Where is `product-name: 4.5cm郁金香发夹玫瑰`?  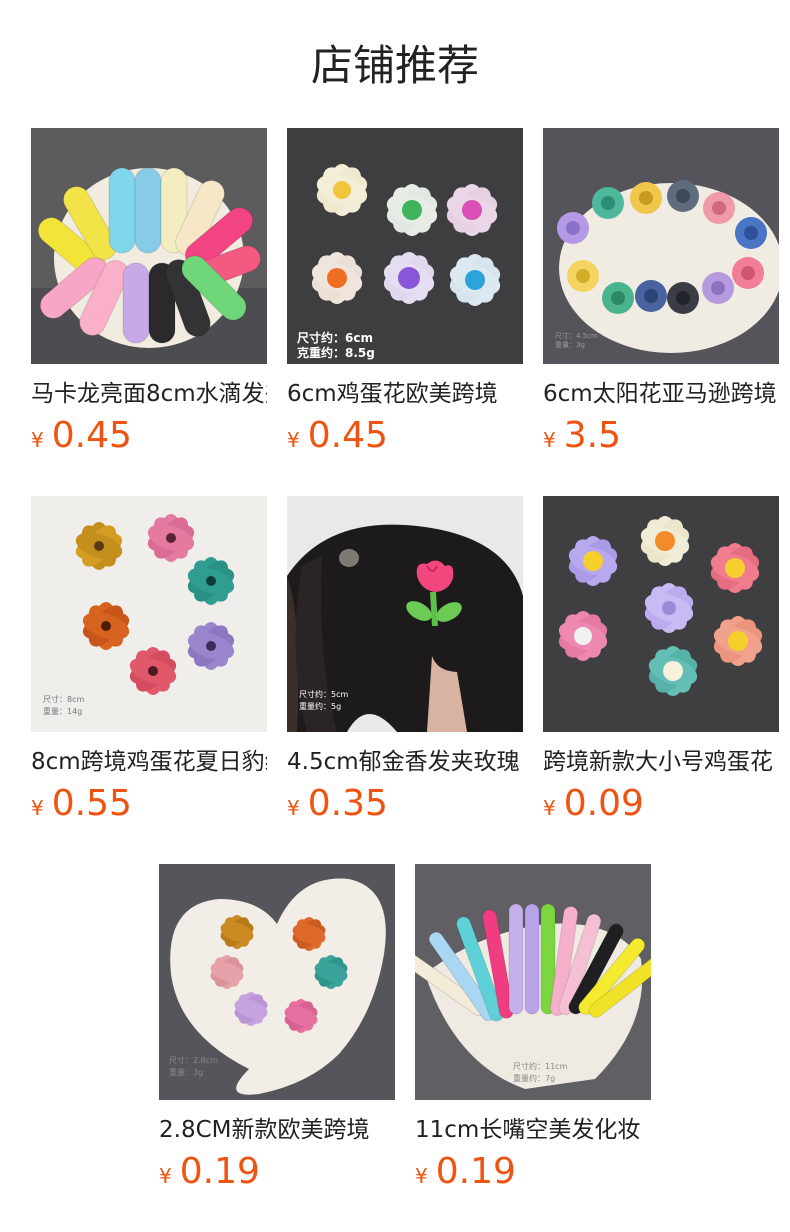 product-name: 4.5cm郁金香发夹玫瑰 is located at coordinates (405, 762).